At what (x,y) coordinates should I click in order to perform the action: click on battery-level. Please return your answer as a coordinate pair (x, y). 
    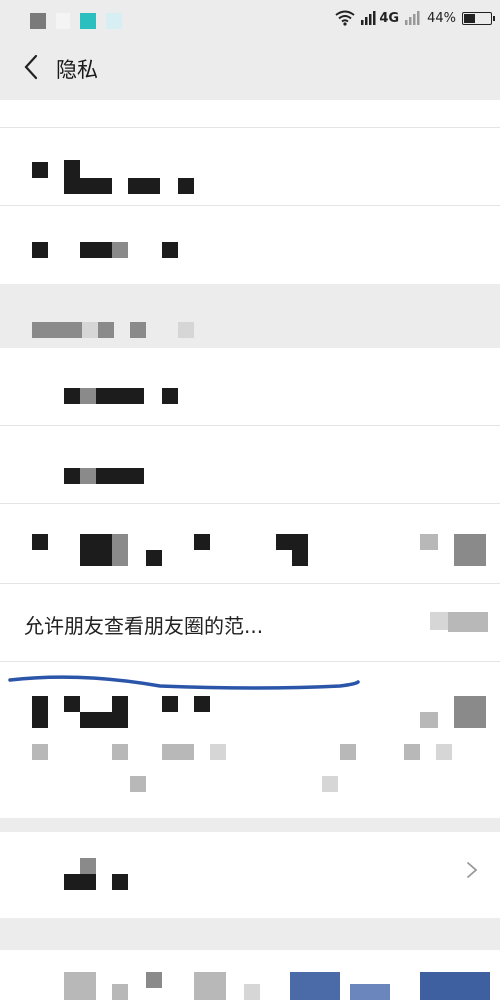
    Looking at the image, I should click on (470, 18).